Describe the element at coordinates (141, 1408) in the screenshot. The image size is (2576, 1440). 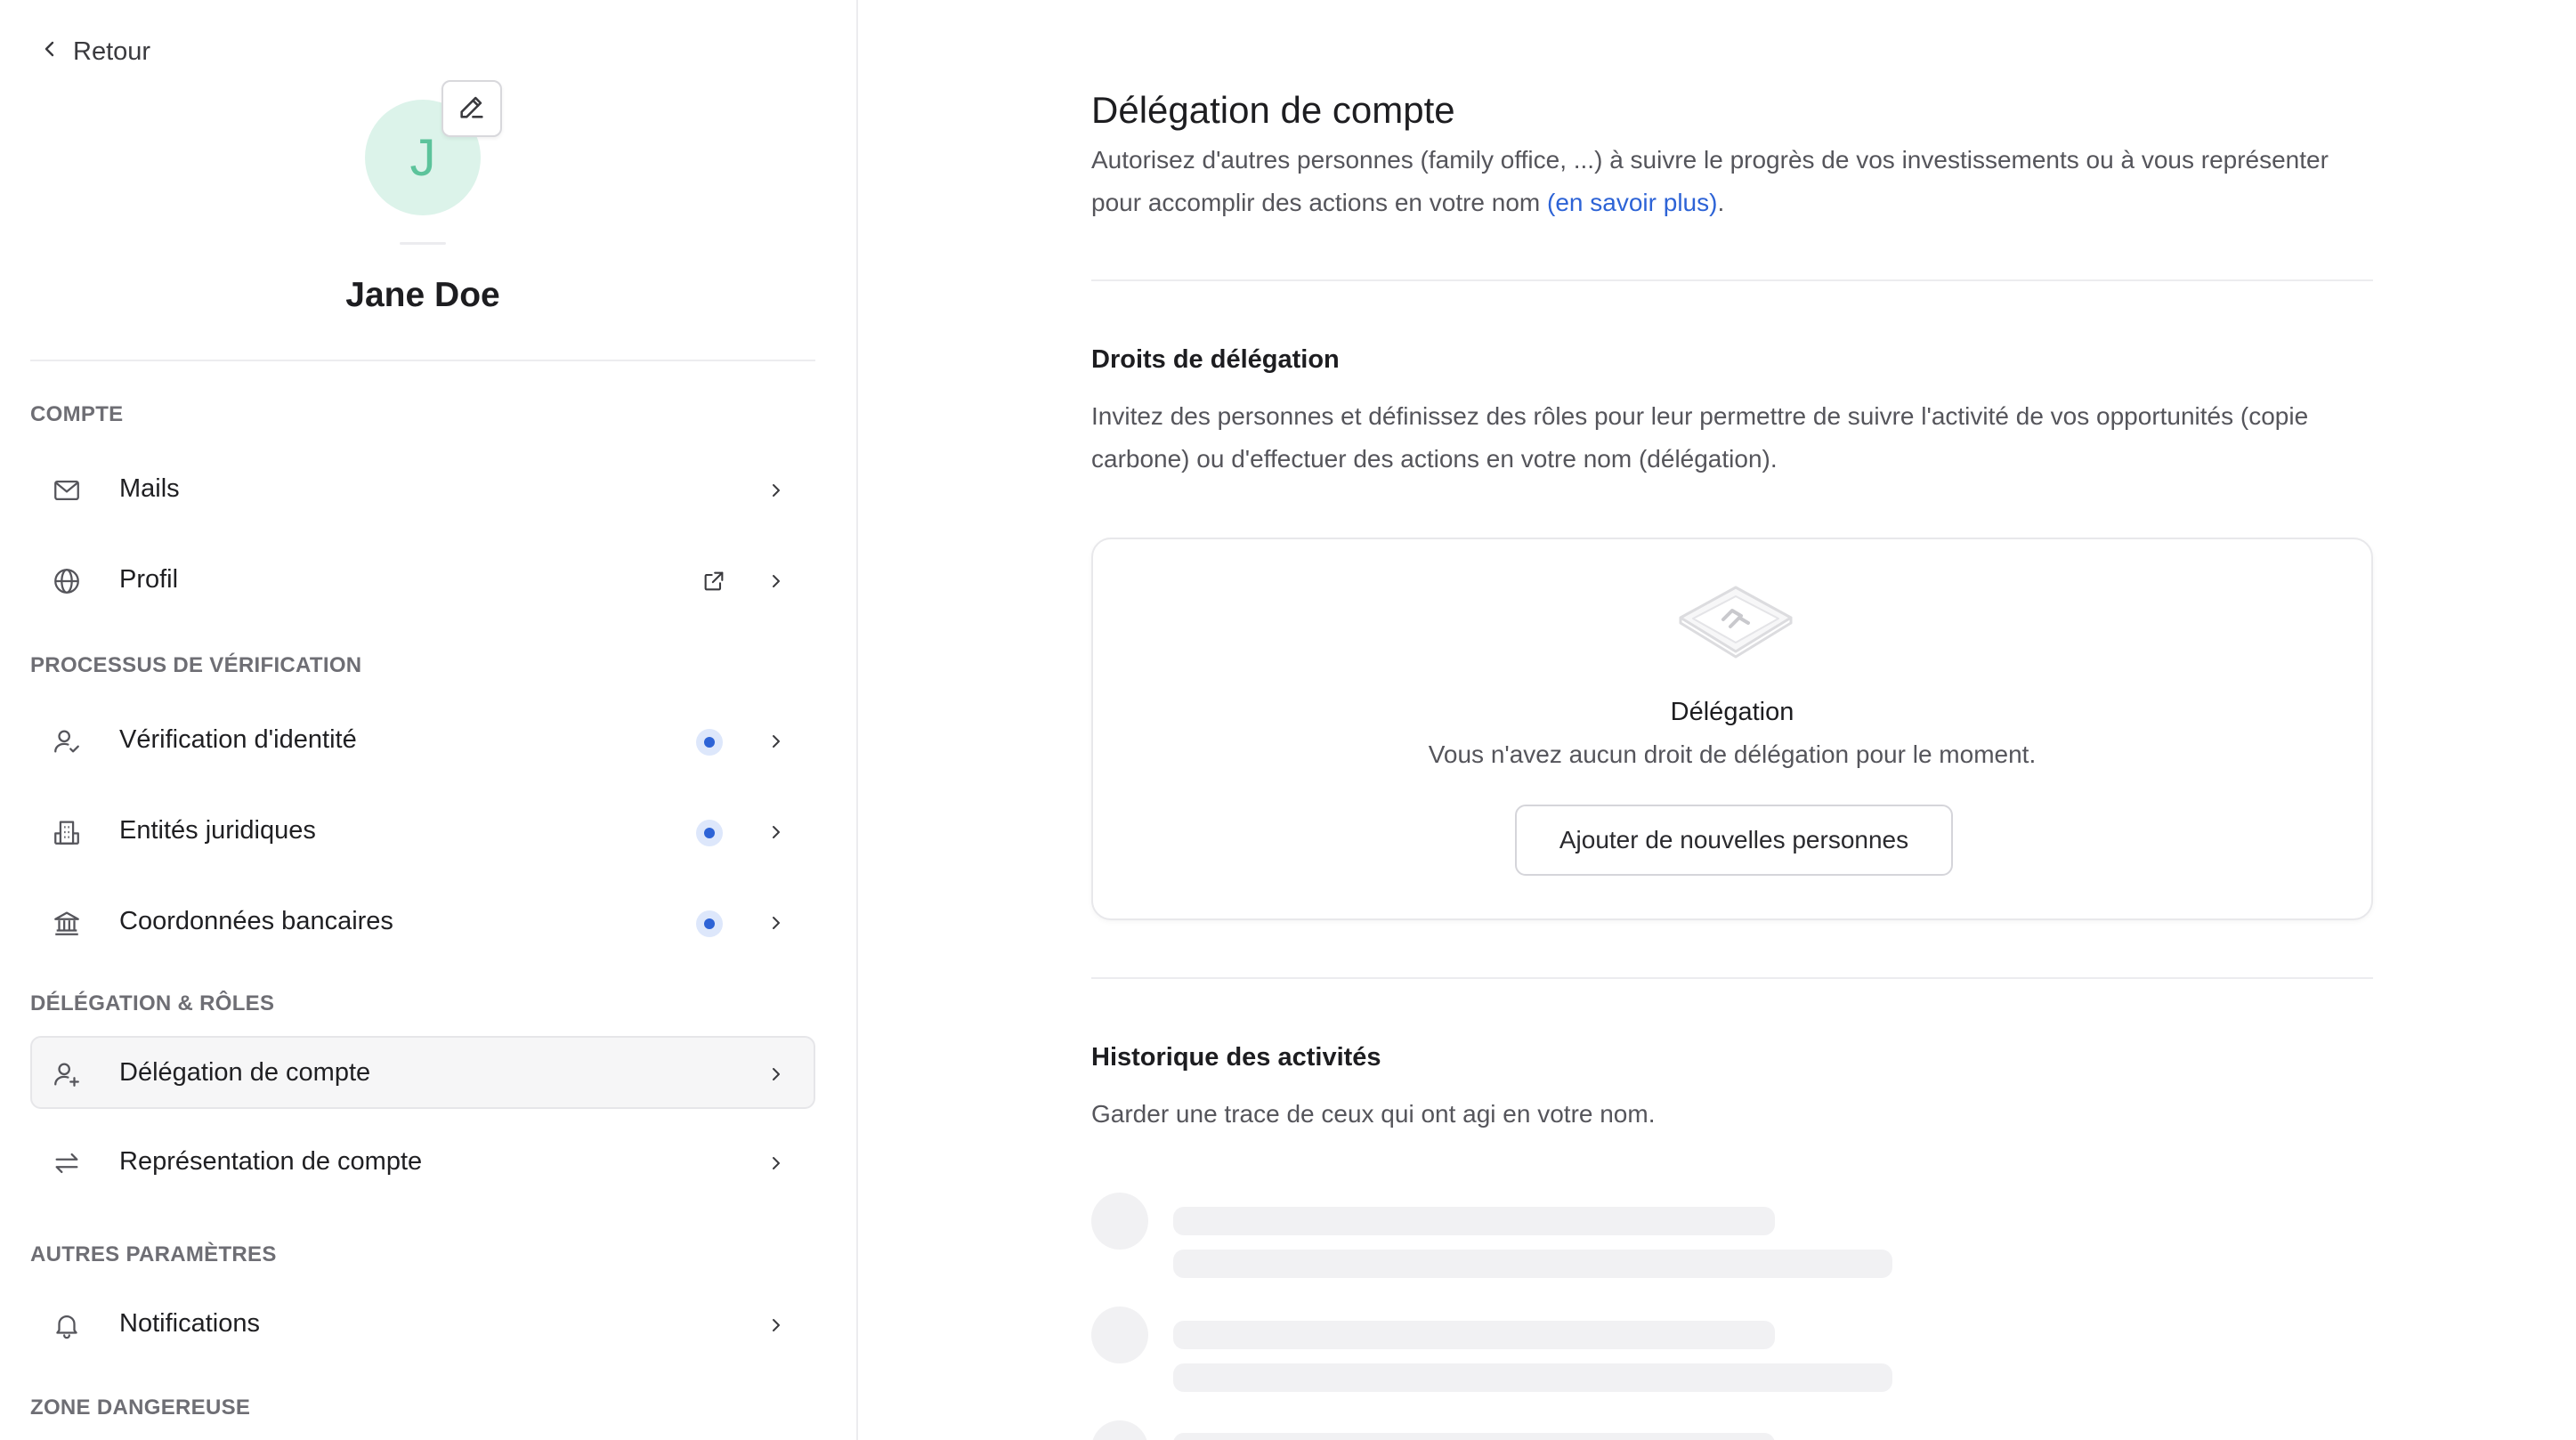
I see `section-label-danger-zone: ZONE DANGEREUSE` at that location.